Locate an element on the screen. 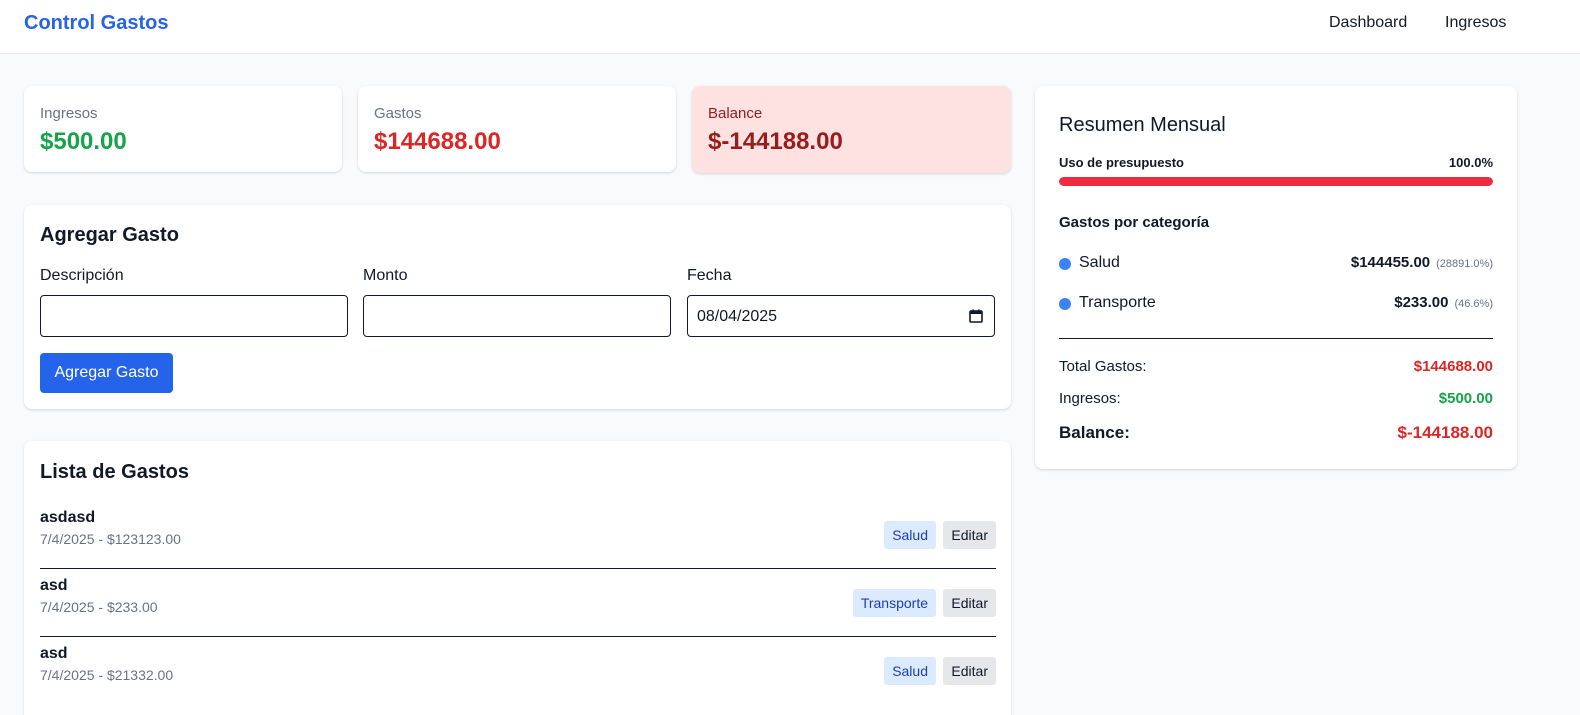  expense-meta: 7/4/2025 - $233.00 is located at coordinates (99, 607).